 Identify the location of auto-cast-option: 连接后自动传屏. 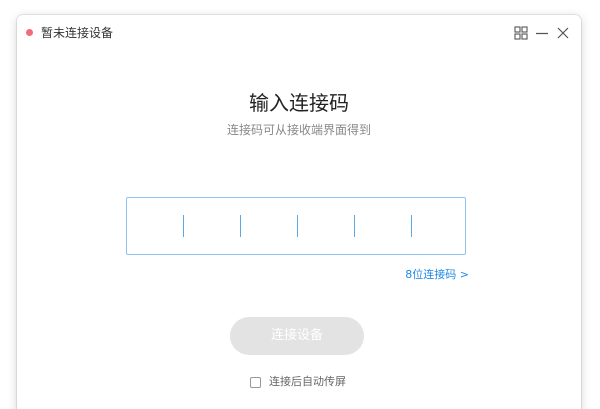
(298, 382).